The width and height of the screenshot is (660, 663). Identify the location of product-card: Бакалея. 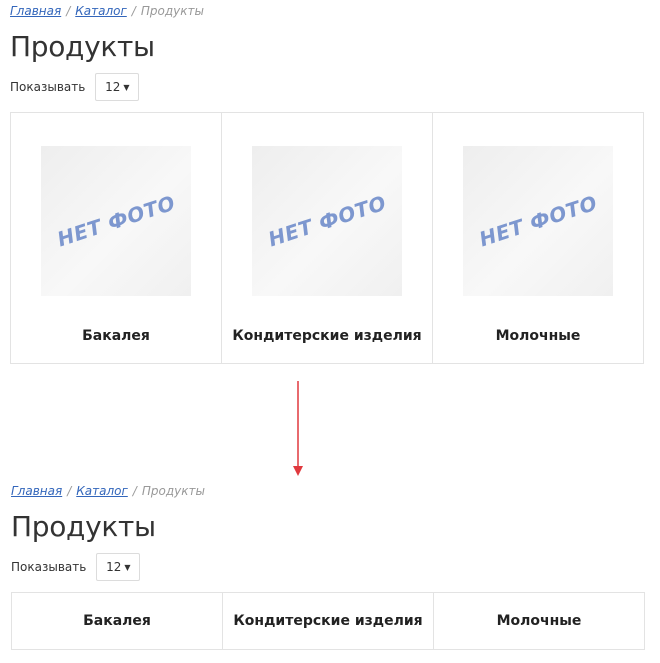
(117, 621).